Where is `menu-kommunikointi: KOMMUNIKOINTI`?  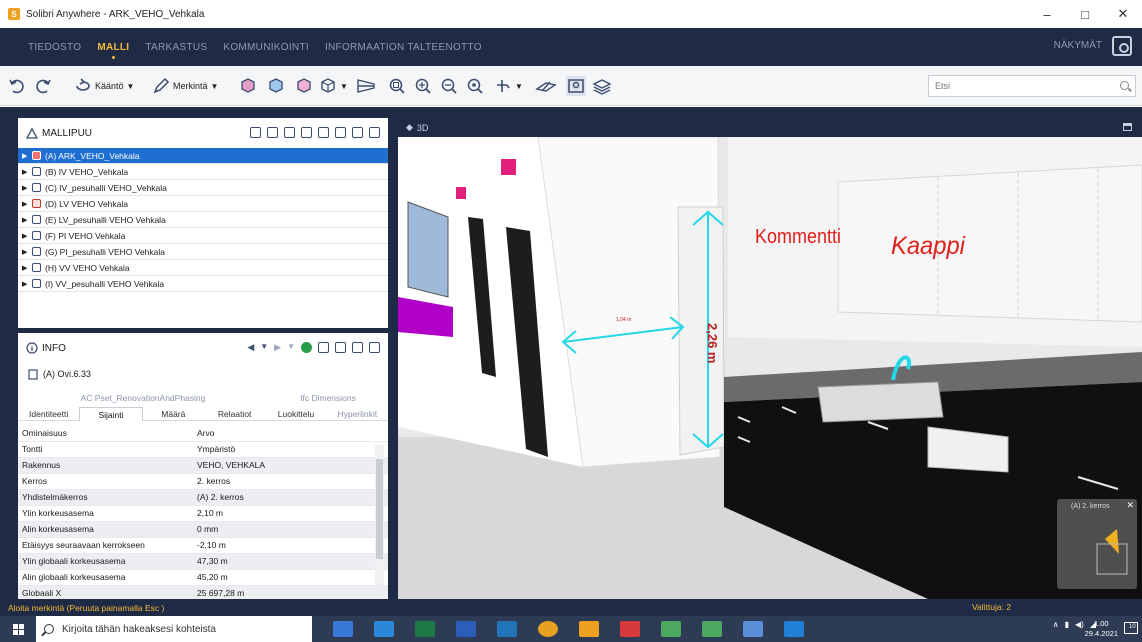
menu-kommunikointi: KOMMUNIKOINTI is located at coordinates (266, 47).